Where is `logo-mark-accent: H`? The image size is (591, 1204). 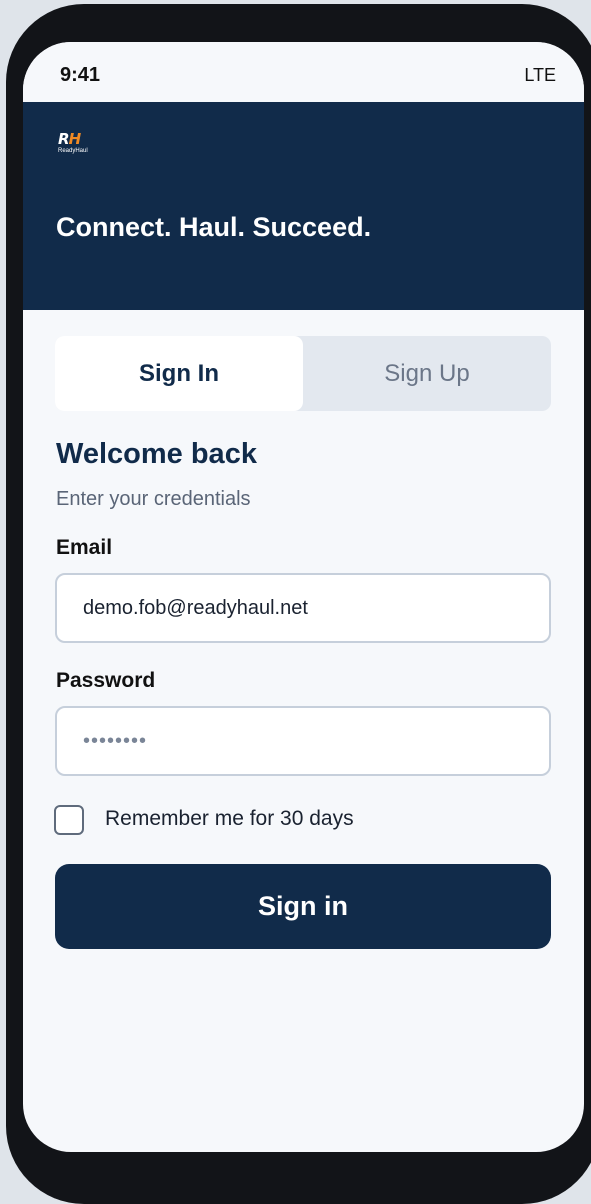
logo-mark-accent: H is located at coordinates (75, 139).